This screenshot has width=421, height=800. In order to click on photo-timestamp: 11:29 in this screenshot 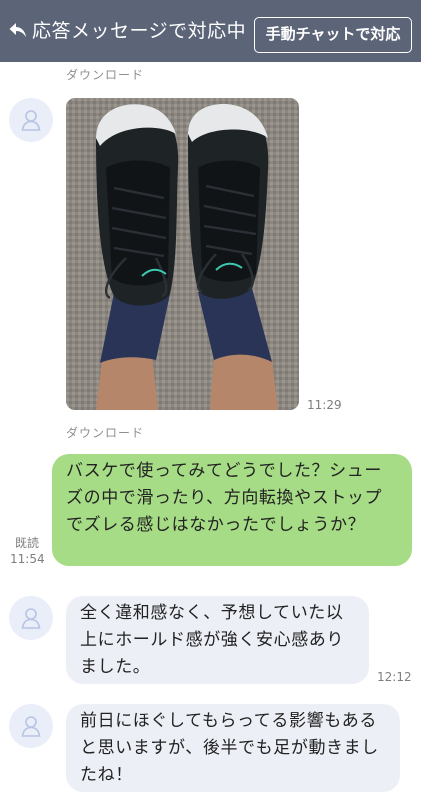, I will do `click(324, 405)`.